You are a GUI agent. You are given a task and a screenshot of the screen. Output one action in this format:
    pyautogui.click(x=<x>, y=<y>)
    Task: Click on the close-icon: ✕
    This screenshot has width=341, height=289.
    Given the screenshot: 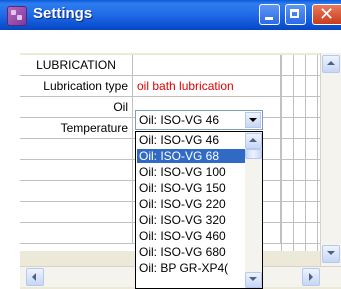 What is the action you would take?
    pyautogui.click(x=327, y=14)
    